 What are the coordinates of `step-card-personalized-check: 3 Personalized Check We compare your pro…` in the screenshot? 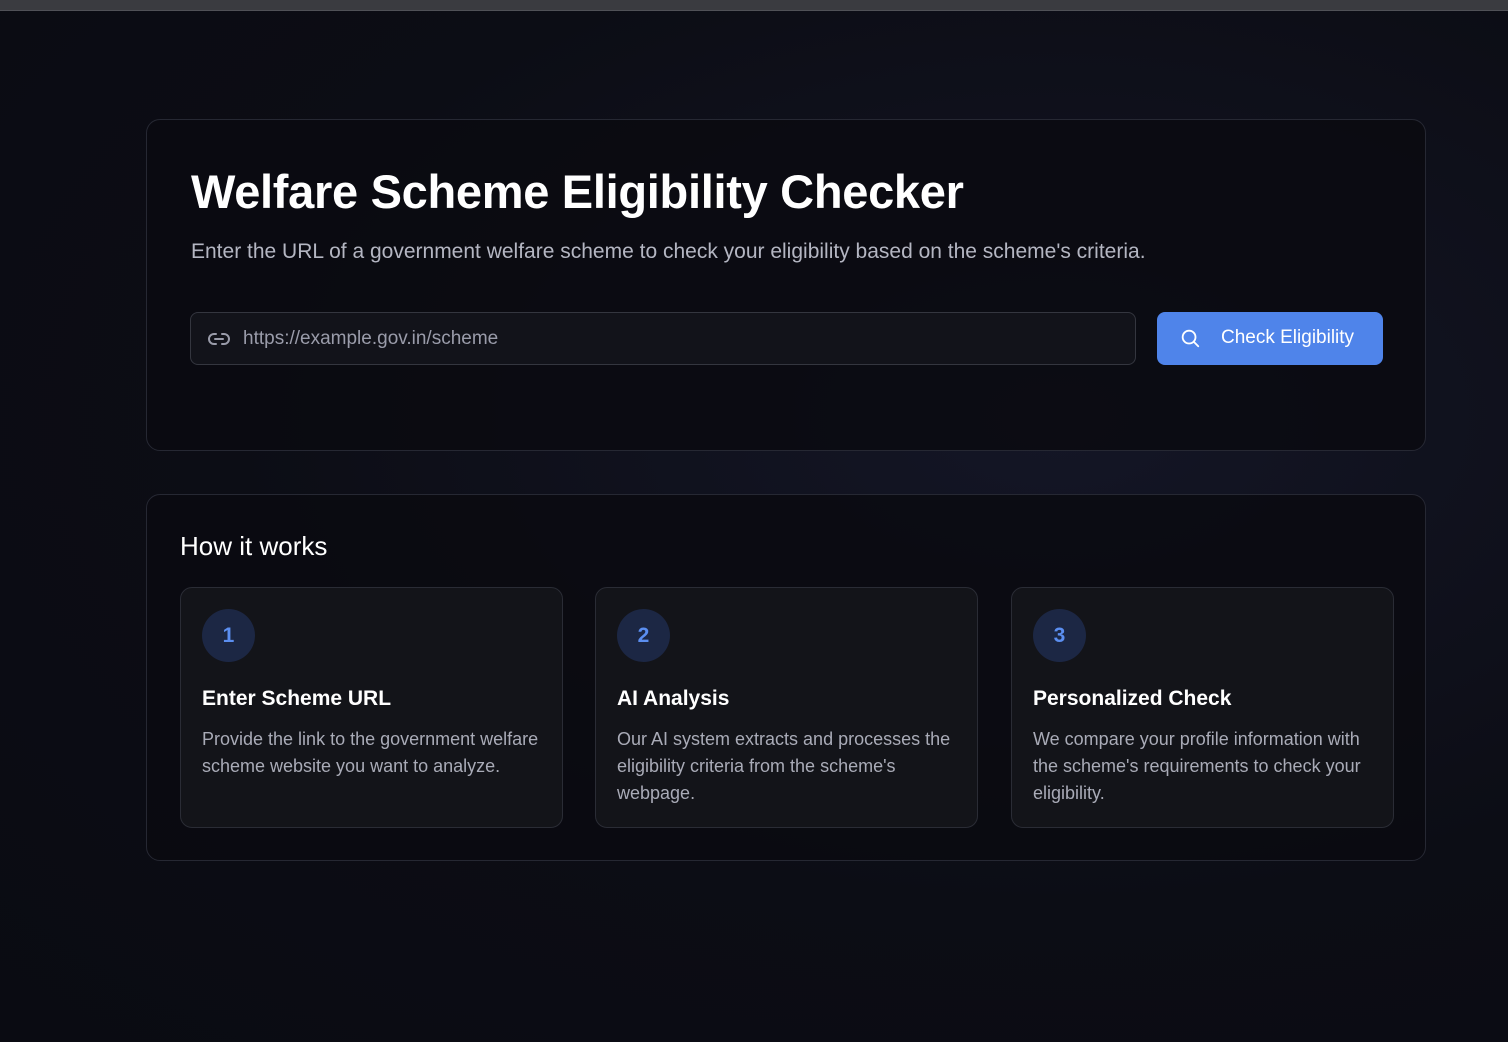 It's located at (1202, 707).